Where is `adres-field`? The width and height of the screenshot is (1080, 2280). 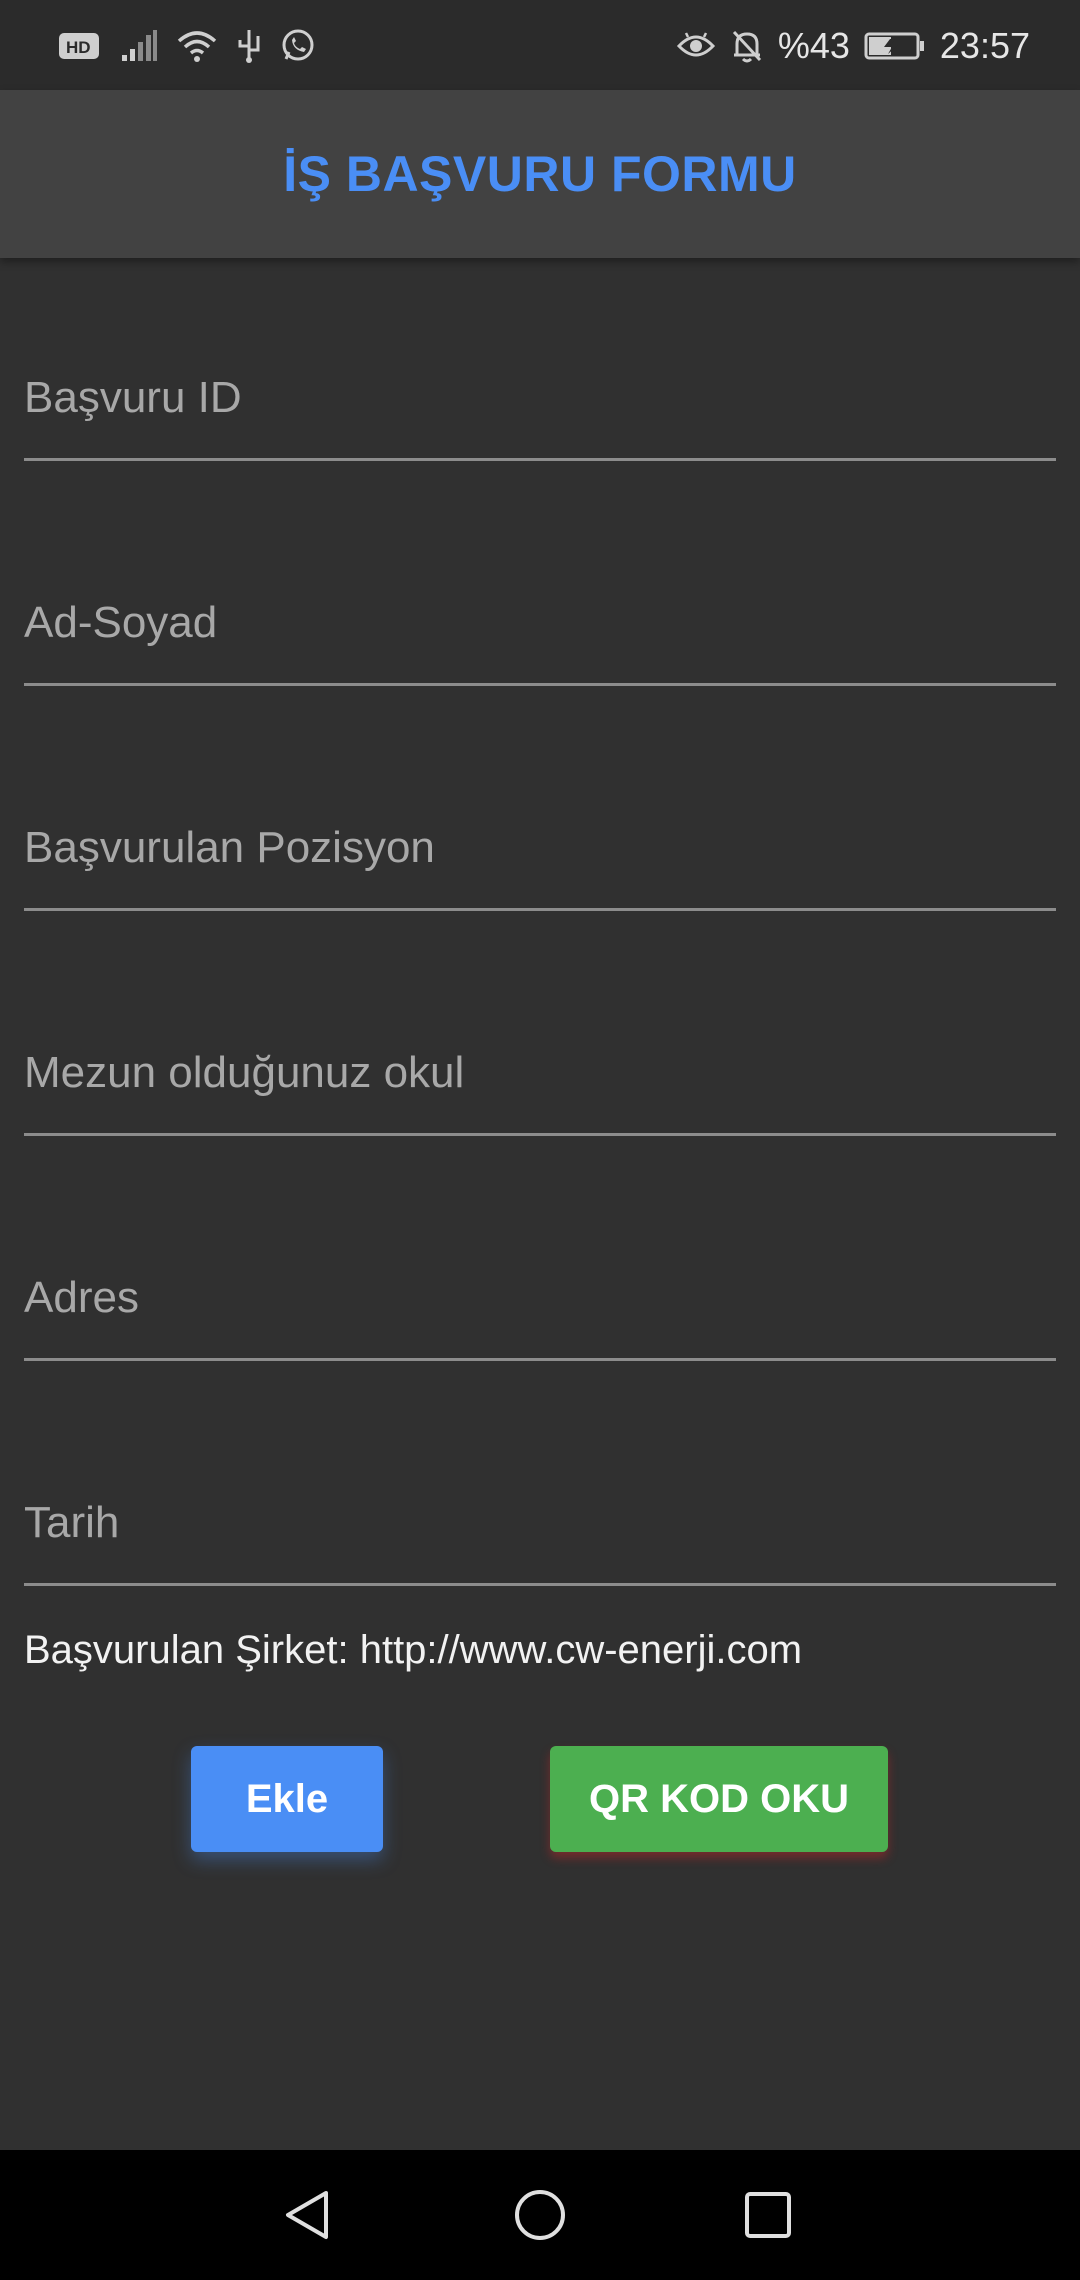 adres-field is located at coordinates (540, 1299).